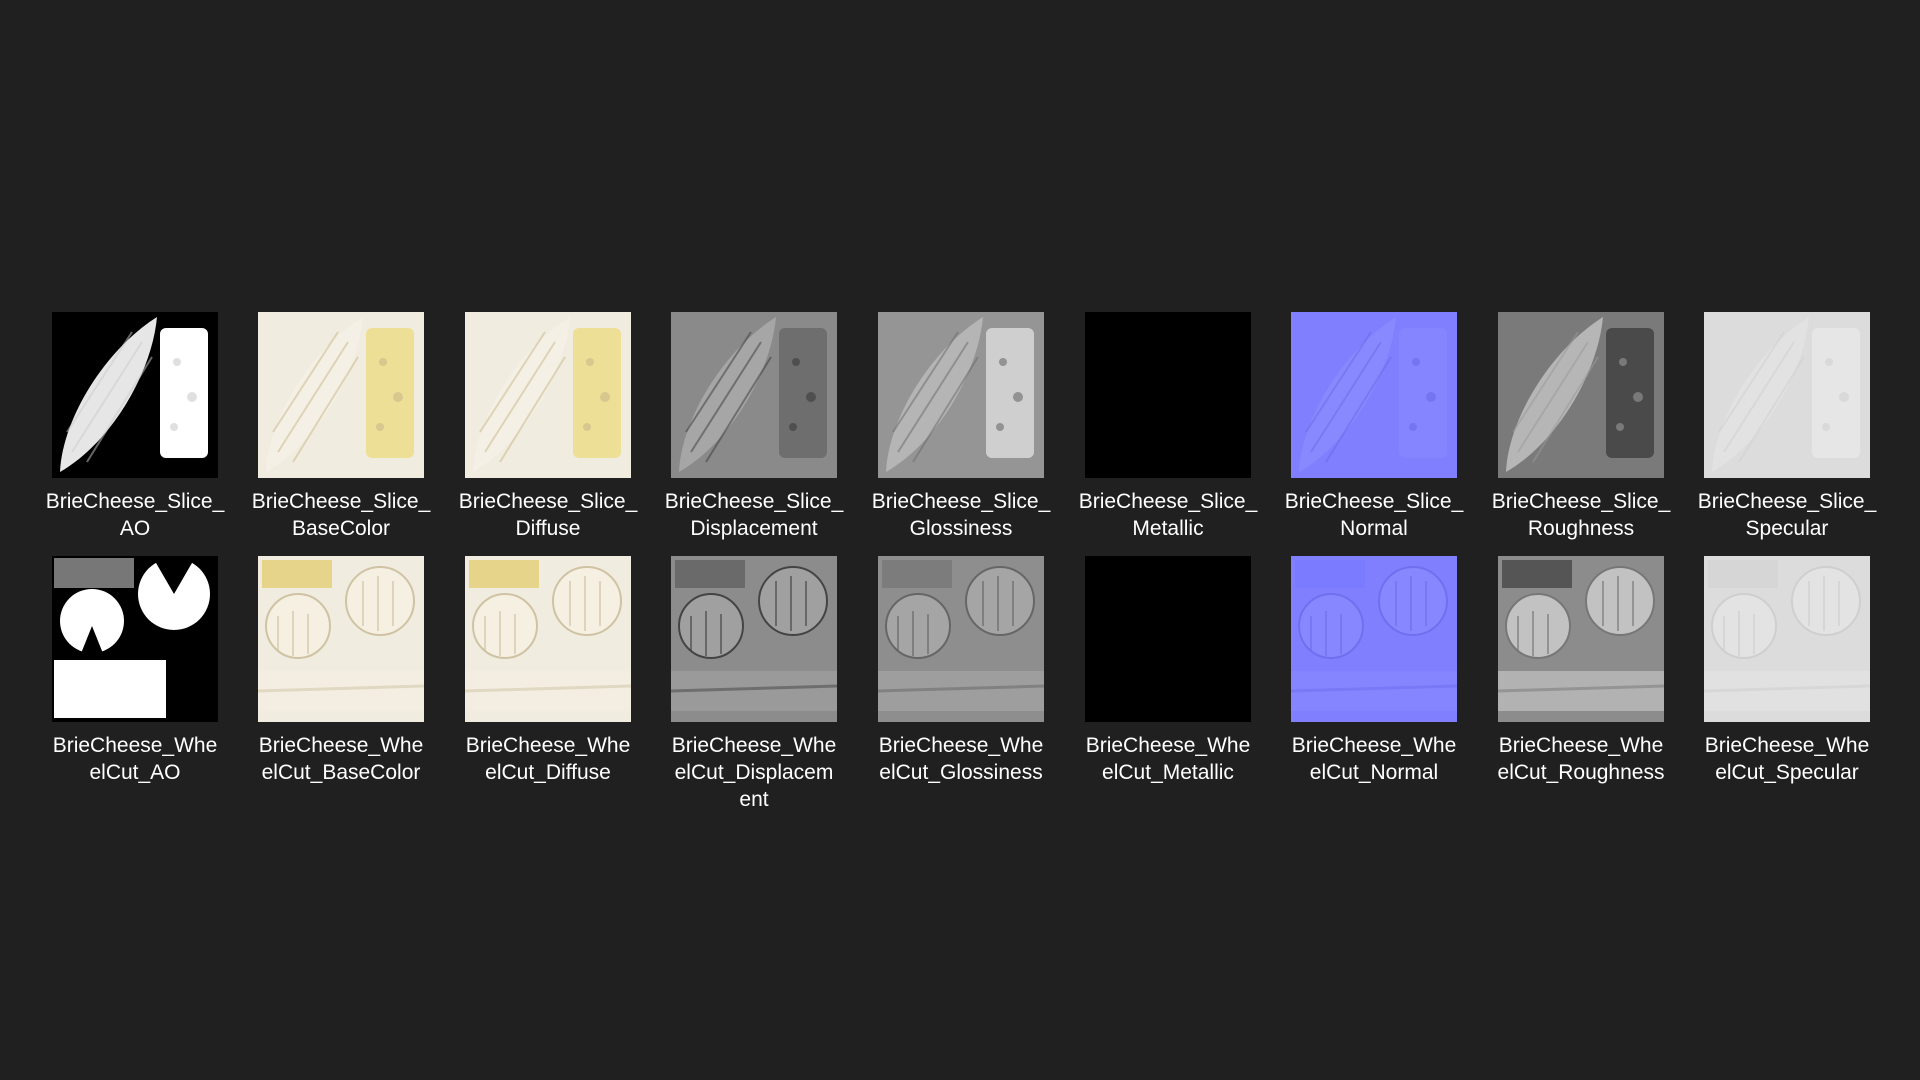 This screenshot has height=1080, width=1920. I want to click on file-name-label: BrieCheese_Slice_ Metallic, so click(1168, 515).